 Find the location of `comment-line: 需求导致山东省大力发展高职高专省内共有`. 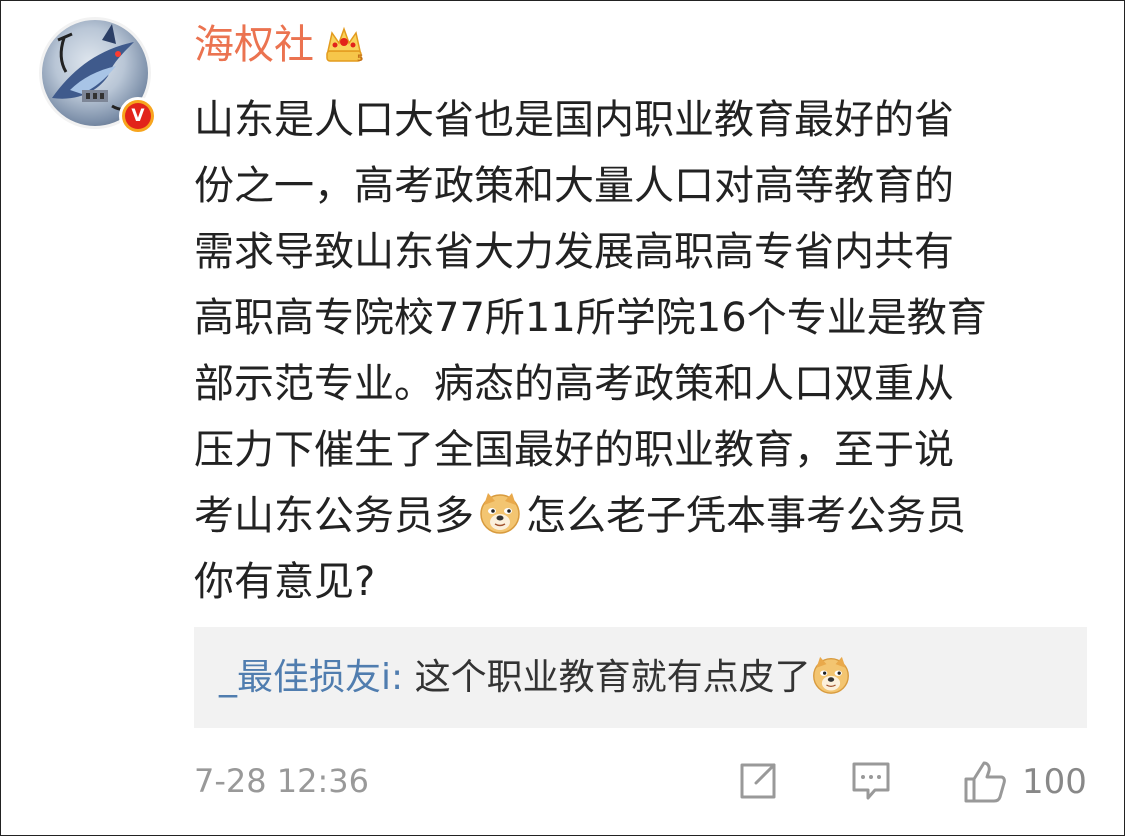

comment-line: 需求导致山东省大力发展高职高专省内共有 is located at coordinates (574, 252).